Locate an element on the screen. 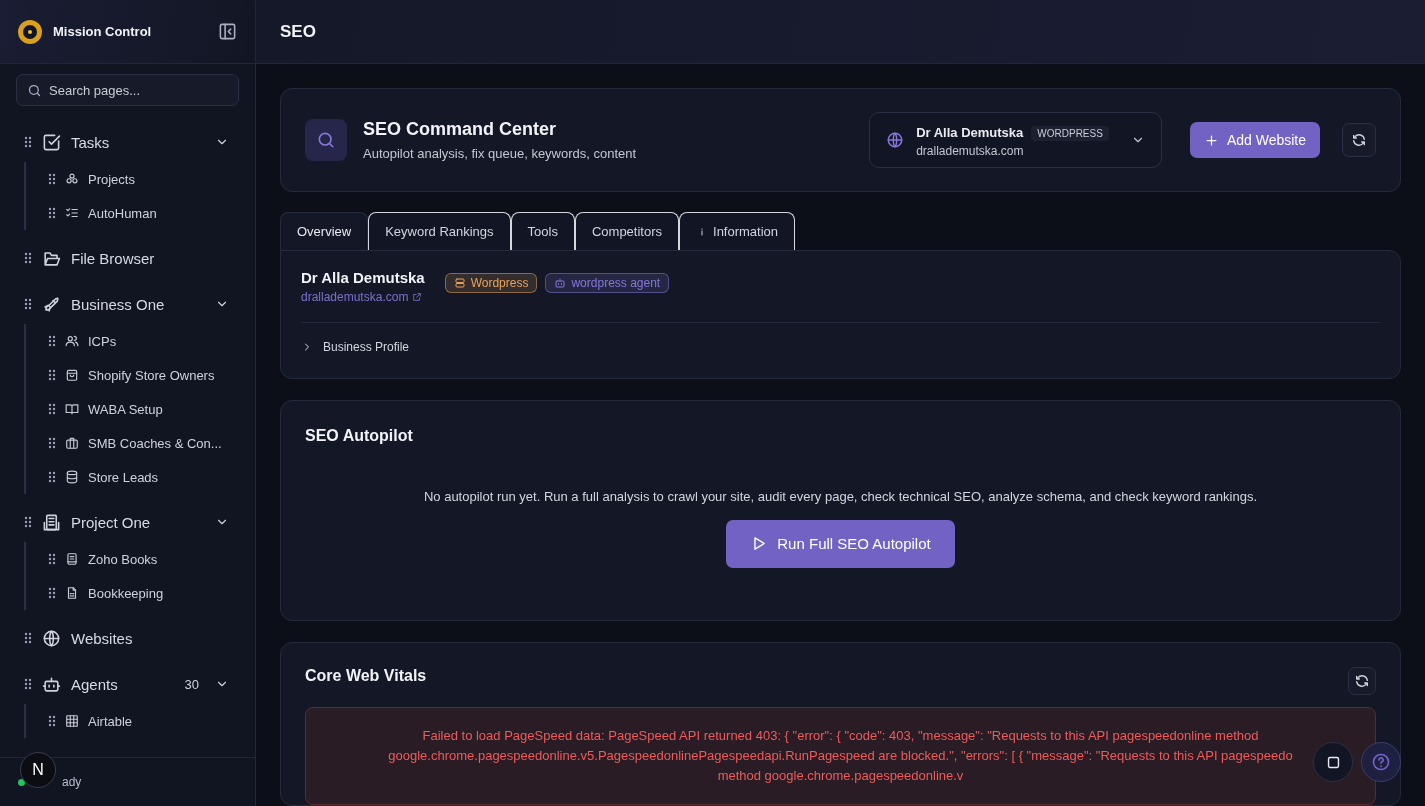 This screenshot has height=806, width=1425. site-name: Dr Alla Demutska is located at coordinates (363, 278).